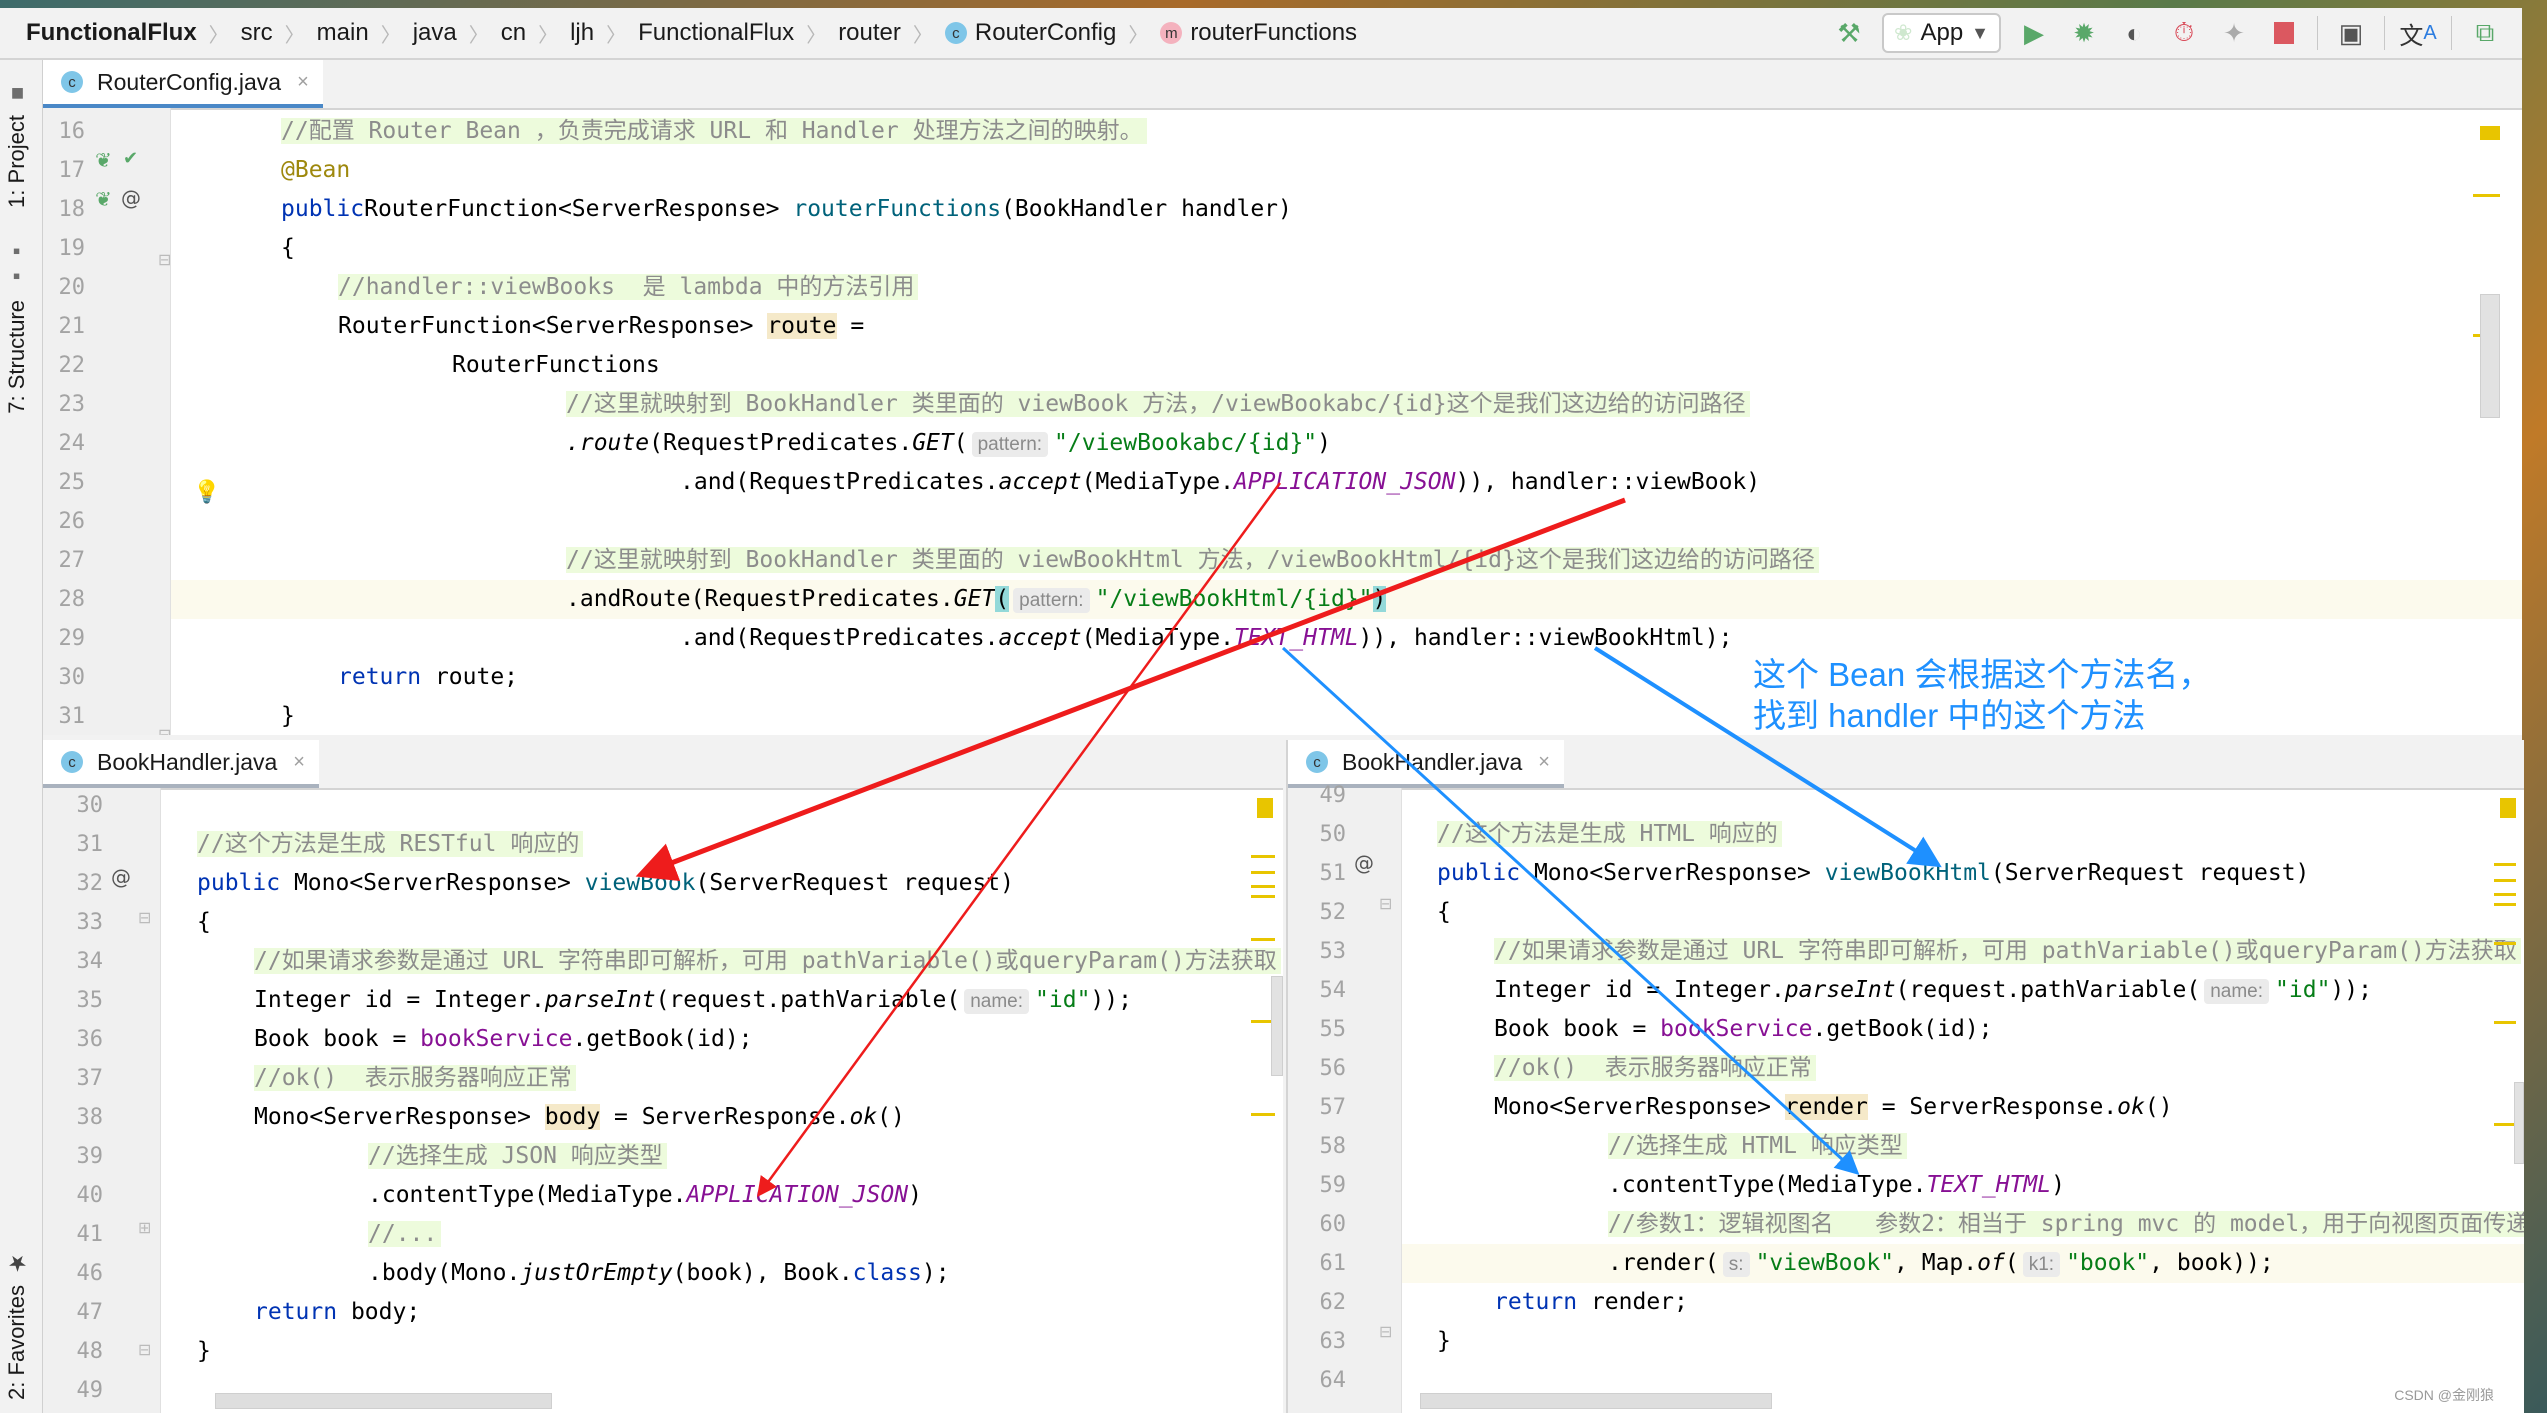  Describe the element at coordinates (1479, 873) in the screenshot. I see `code-token: public` at that location.